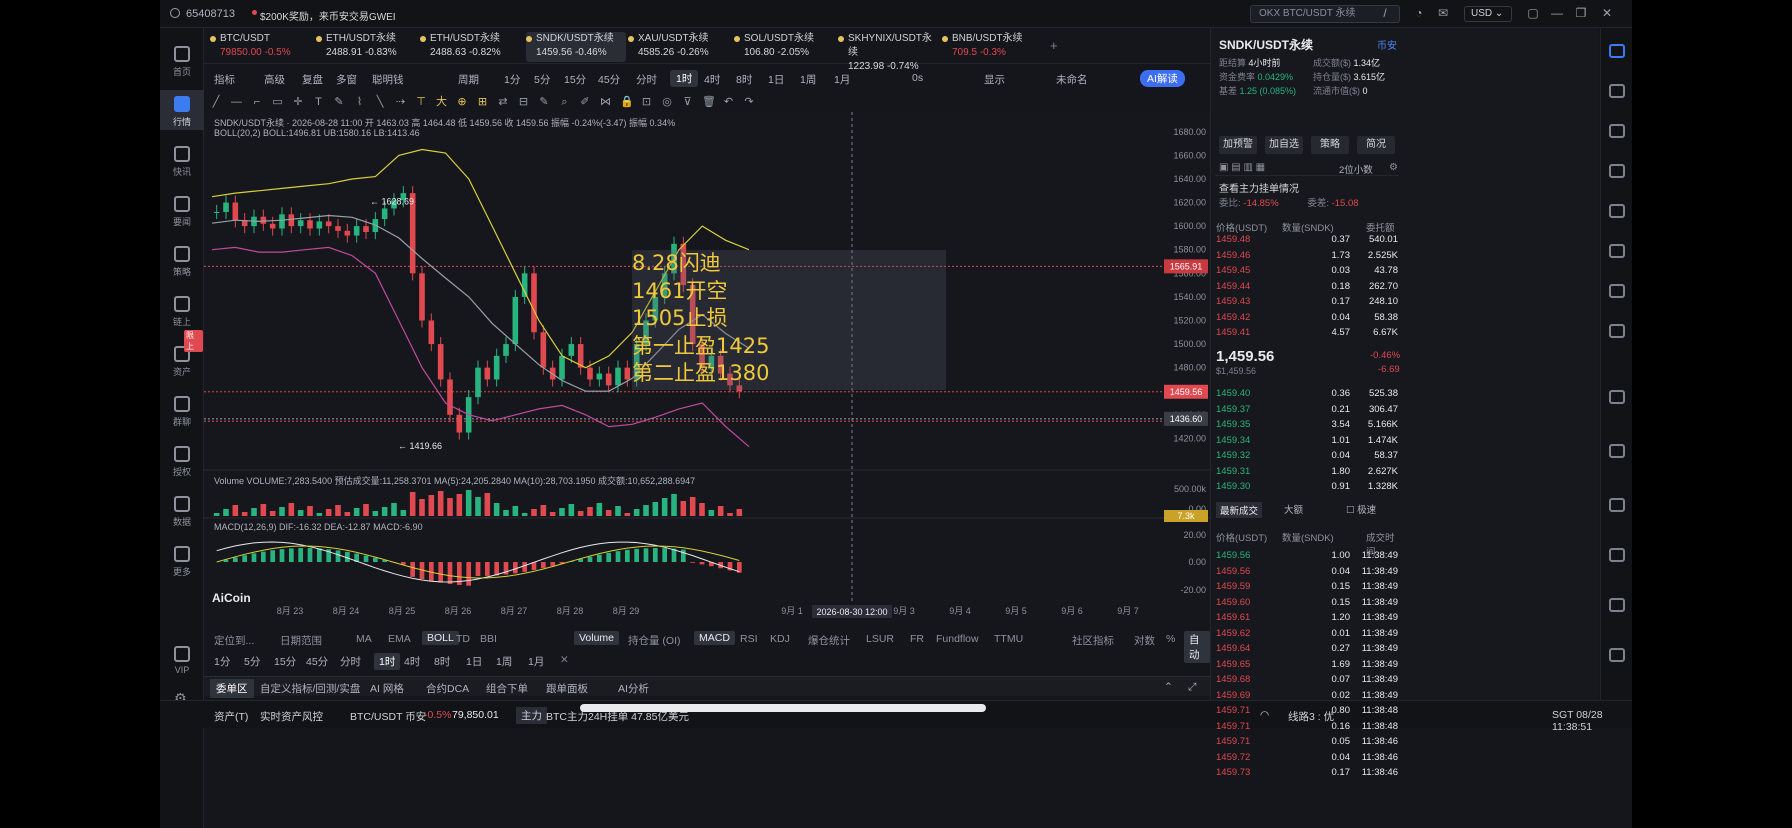 This screenshot has width=1792, height=828. Describe the element at coordinates (575, 79) in the screenshot. I see `toolbar-item: 15分` at that location.